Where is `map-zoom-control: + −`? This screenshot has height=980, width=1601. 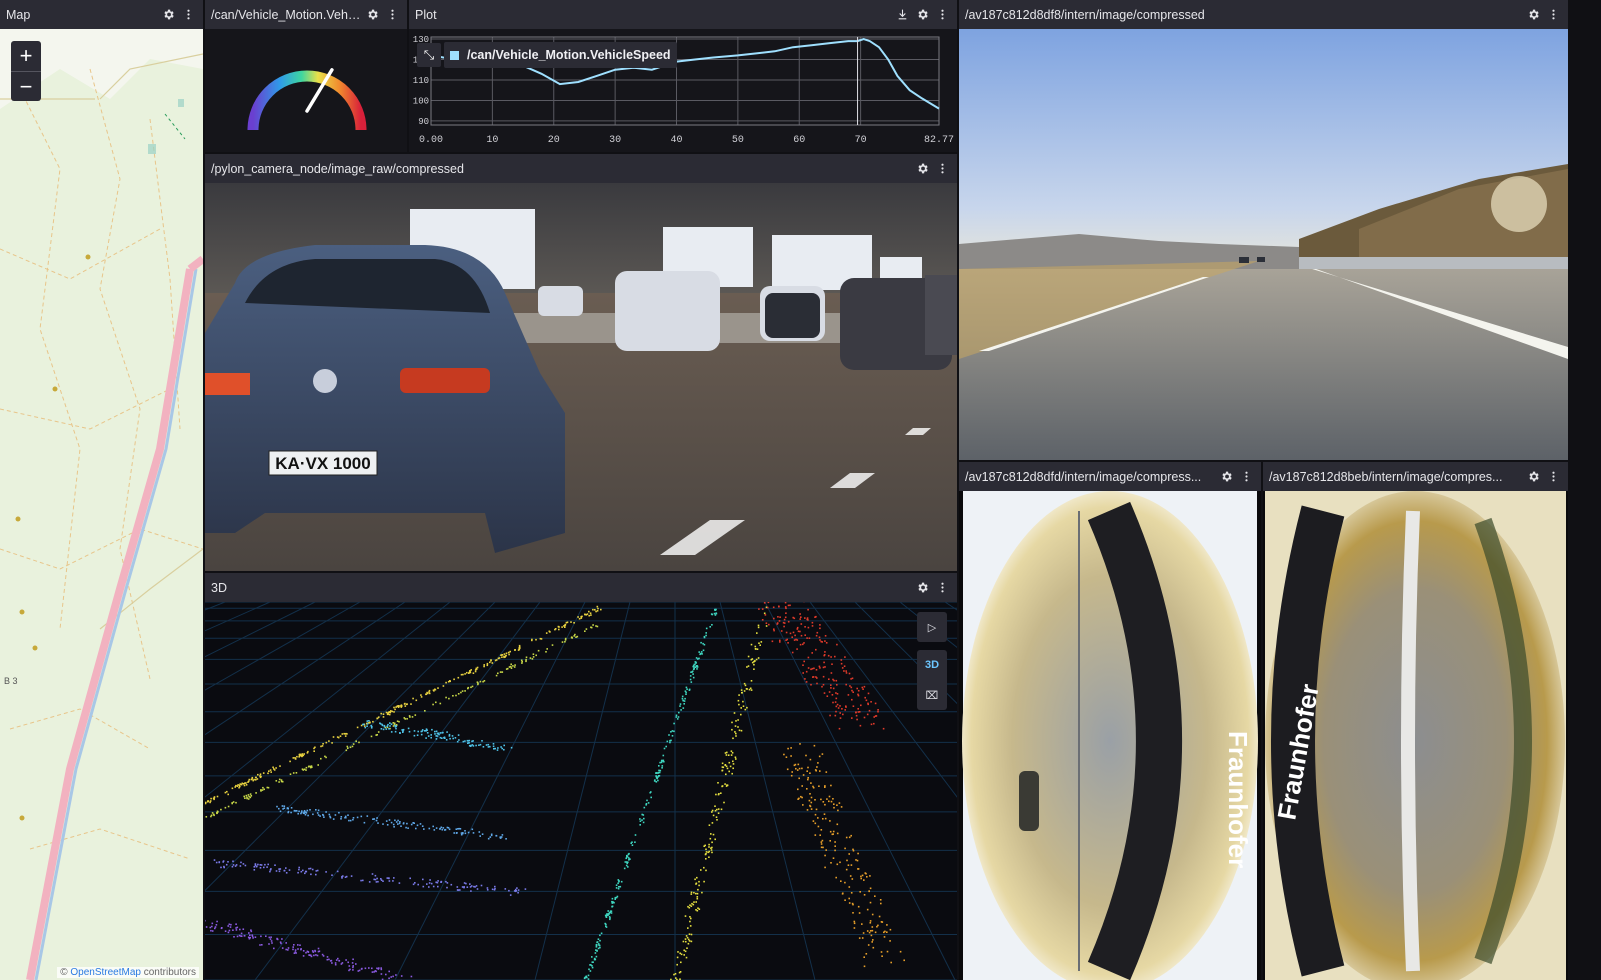 map-zoom-control: + − is located at coordinates (26, 71).